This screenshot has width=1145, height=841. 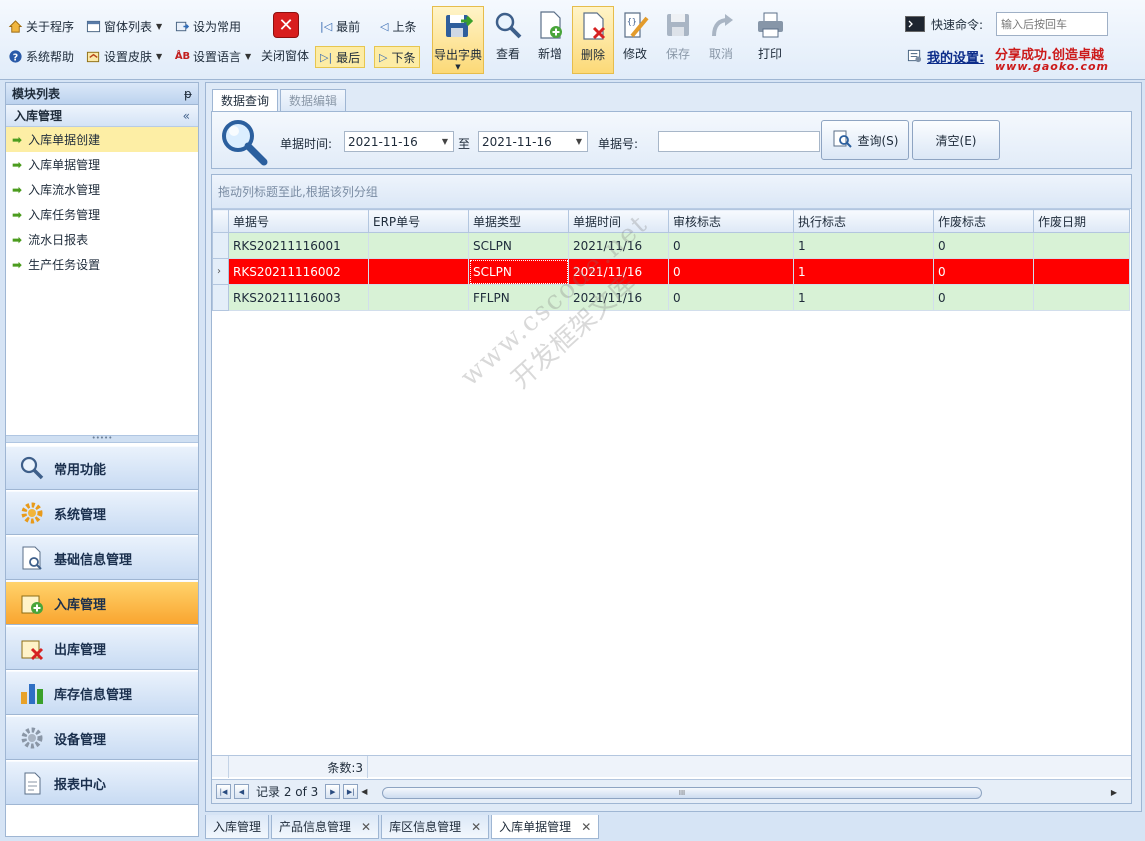 What do you see at coordinates (418, 221) in the screenshot?
I see `col-erp-number: ERP单号` at bounding box center [418, 221].